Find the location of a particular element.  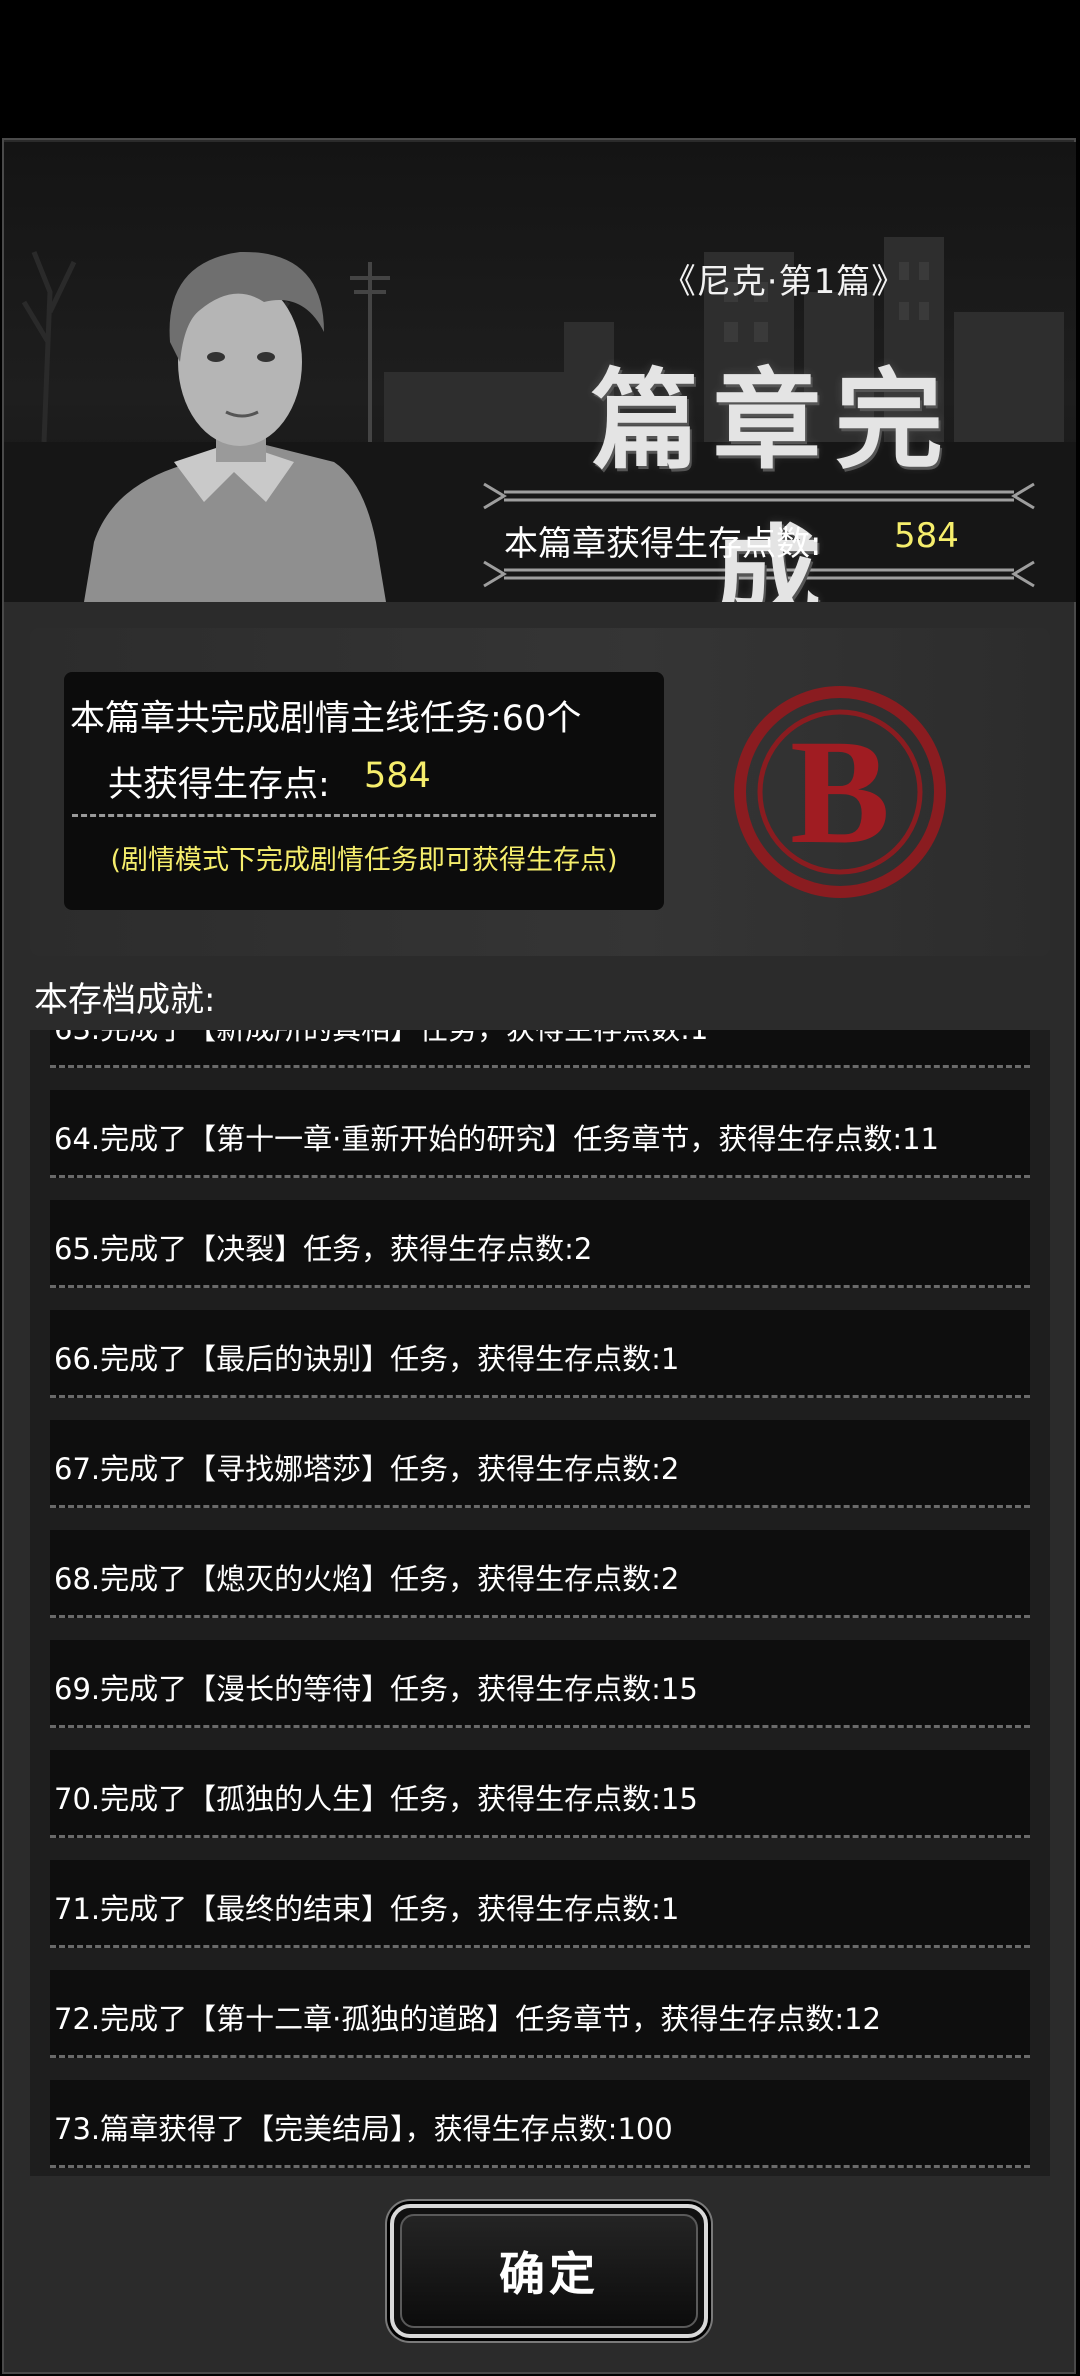

achievement-text: 69.完成了【漫长的等待】任务，获得生存点数:15 is located at coordinates (376, 1689).